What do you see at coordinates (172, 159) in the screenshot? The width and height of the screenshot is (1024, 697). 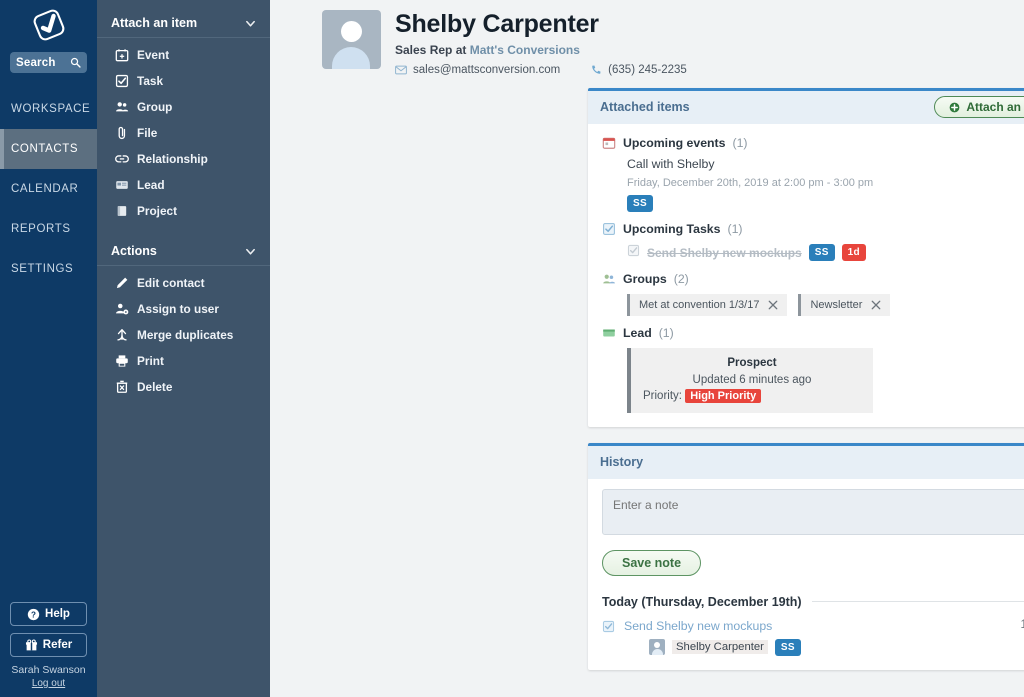 I see `attach-item-label: Relationship` at bounding box center [172, 159].